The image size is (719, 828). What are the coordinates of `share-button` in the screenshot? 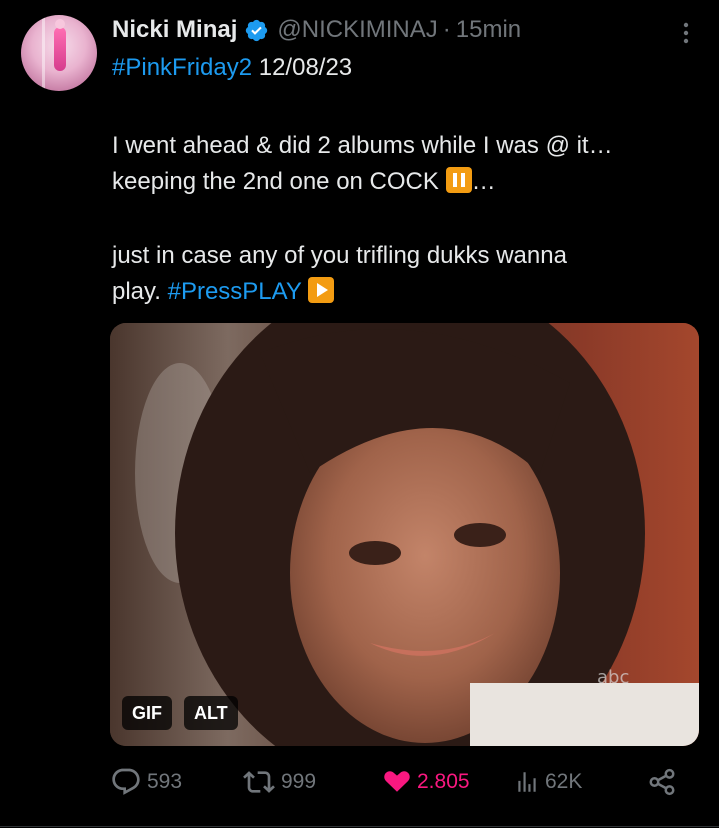 It's located at (662, 782).